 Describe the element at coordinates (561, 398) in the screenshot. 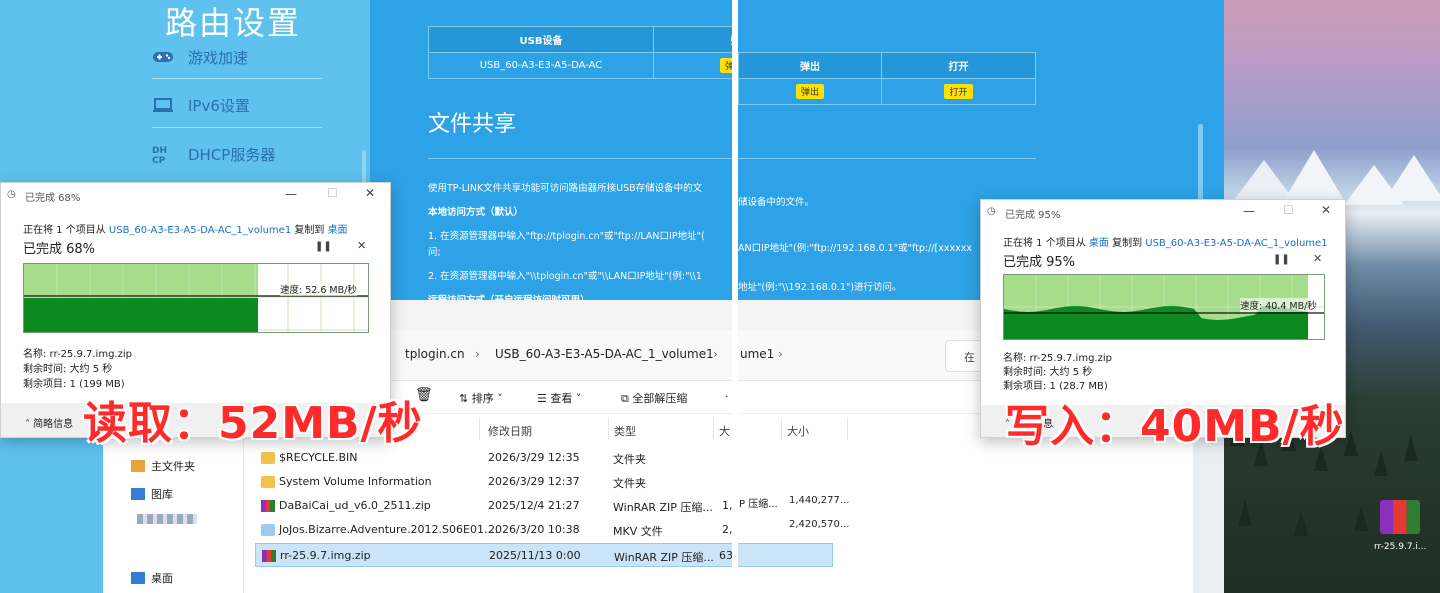

I see `view-label: 查看` at that location.